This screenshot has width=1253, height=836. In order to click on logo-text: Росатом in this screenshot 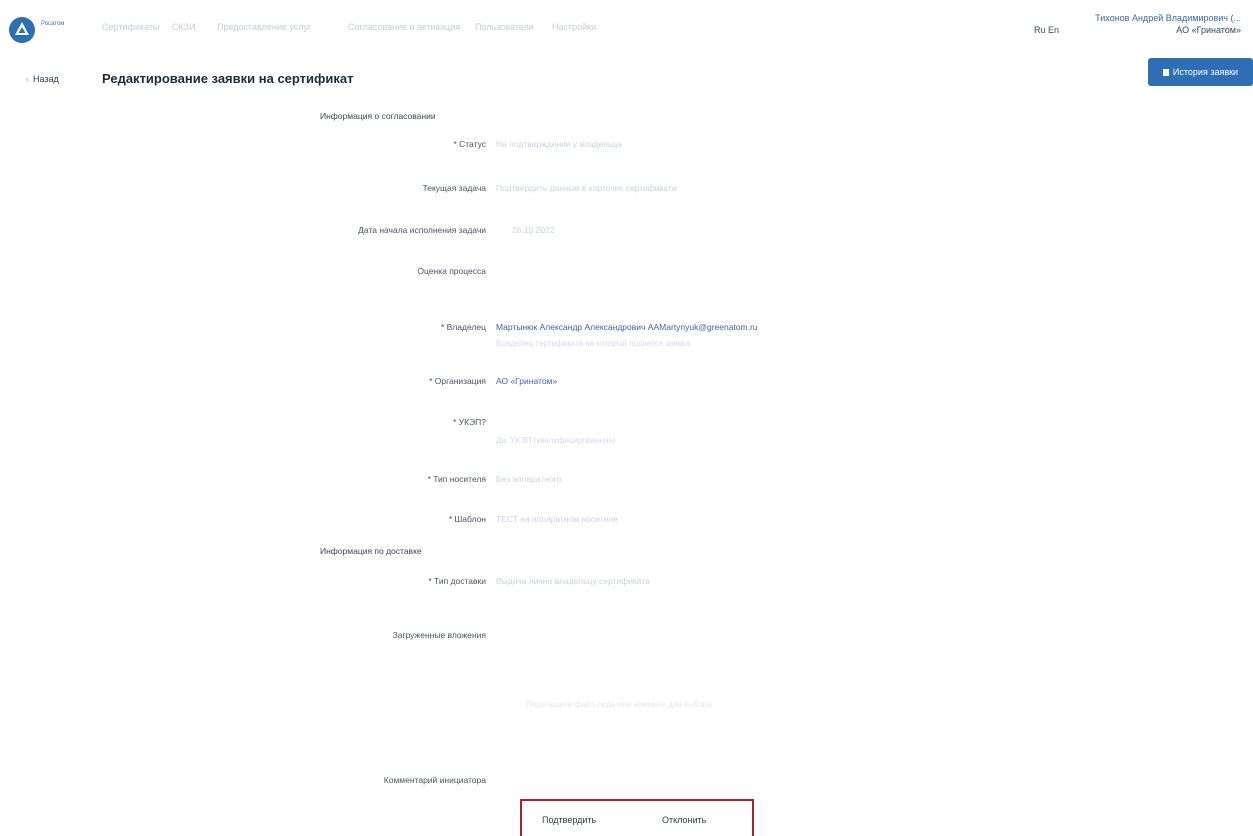, I will do `click(53, 24)`.